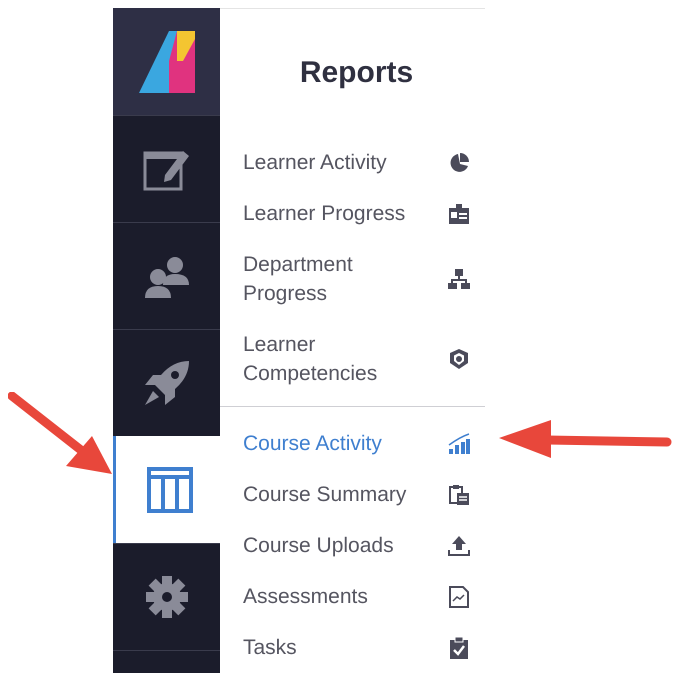  What do you see at coordinates (459, 213) in the screenshot?
I see `id-badge-icon` at bounding box center [459, 213].